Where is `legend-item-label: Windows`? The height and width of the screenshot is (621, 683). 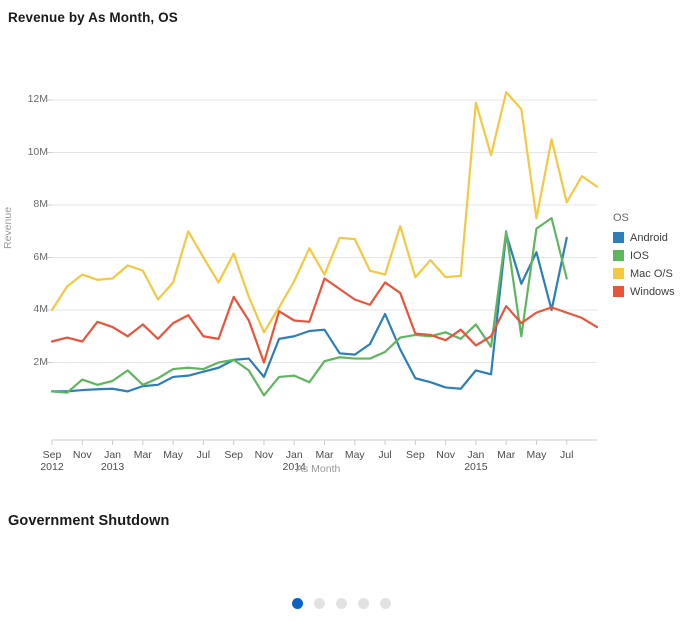 legend-item-label: Windows is located at coordinates (652, 291).